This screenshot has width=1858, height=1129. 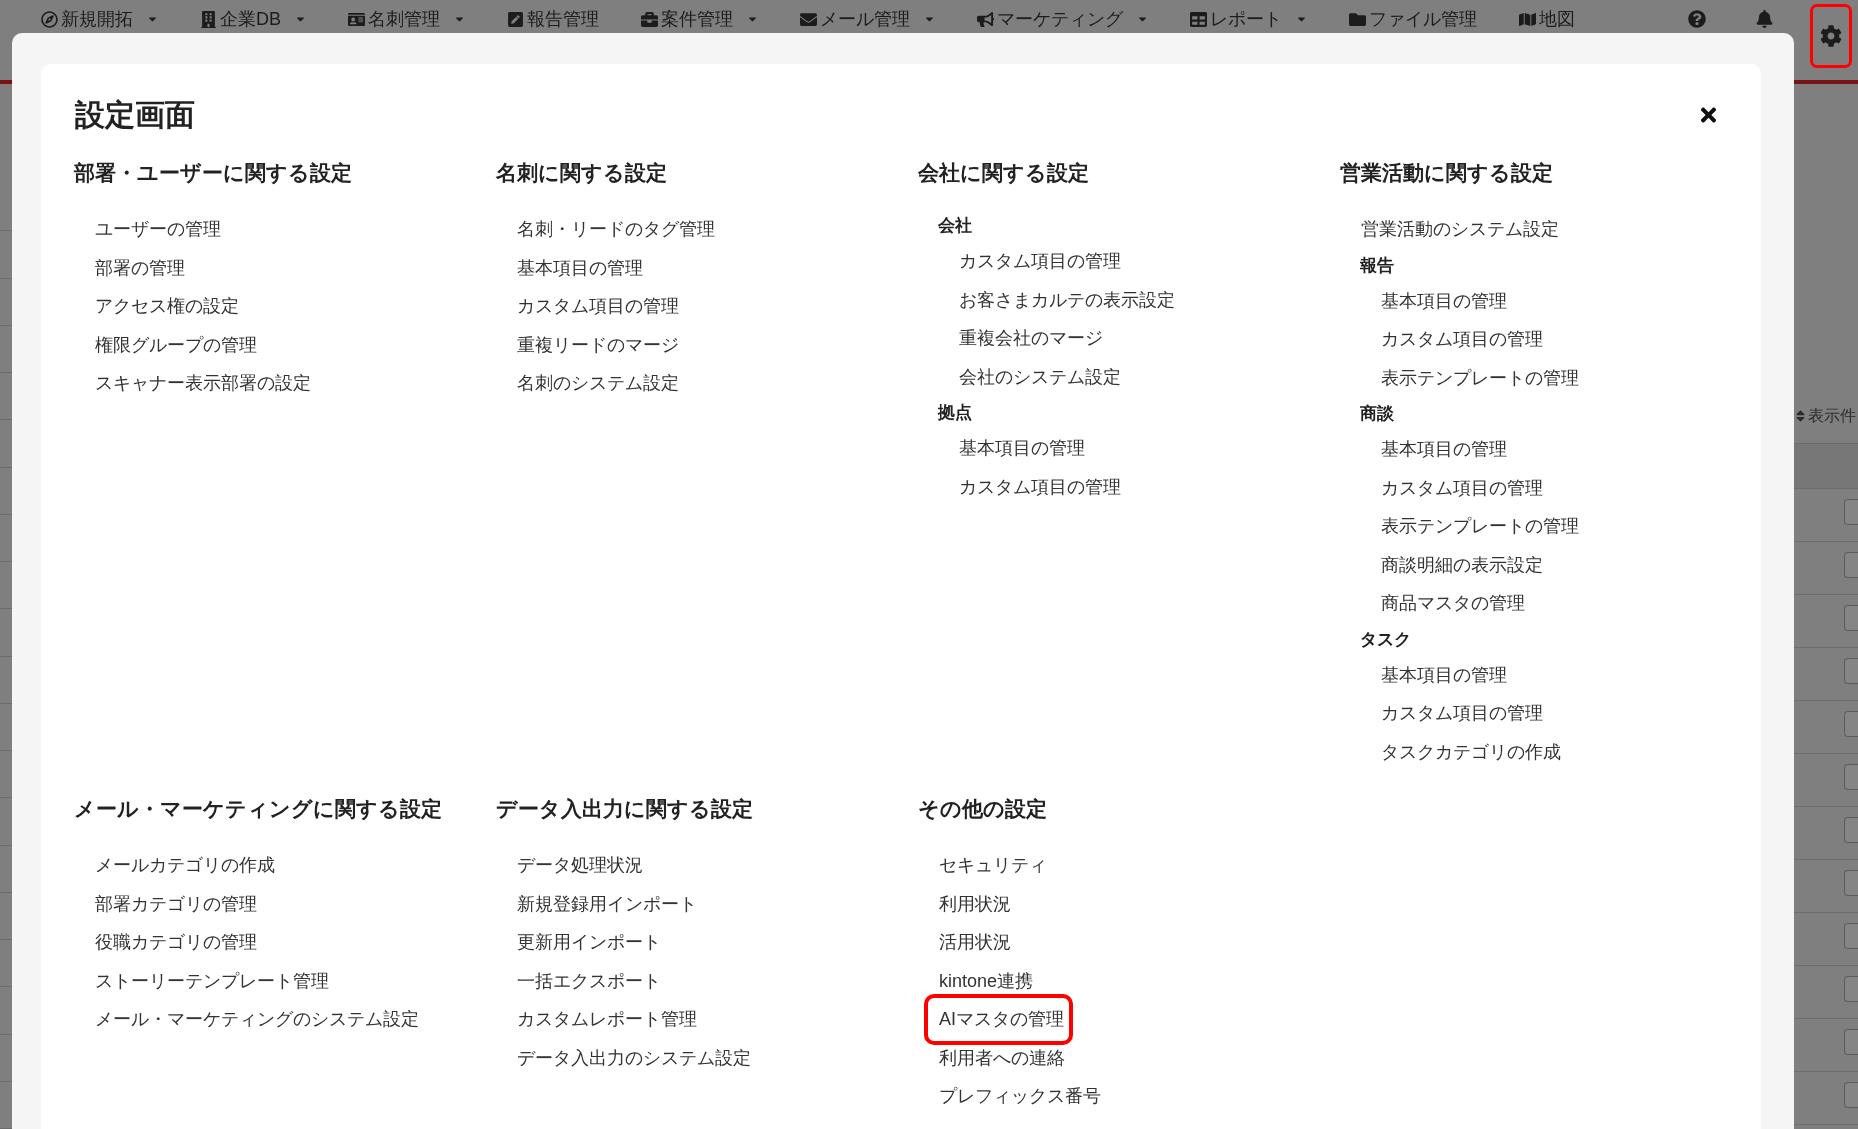 What do you see at coordinates (998, 1019) in the screenshot?
I see `settings-link: AIマスタの管理` at bounding box center [998, 1019].